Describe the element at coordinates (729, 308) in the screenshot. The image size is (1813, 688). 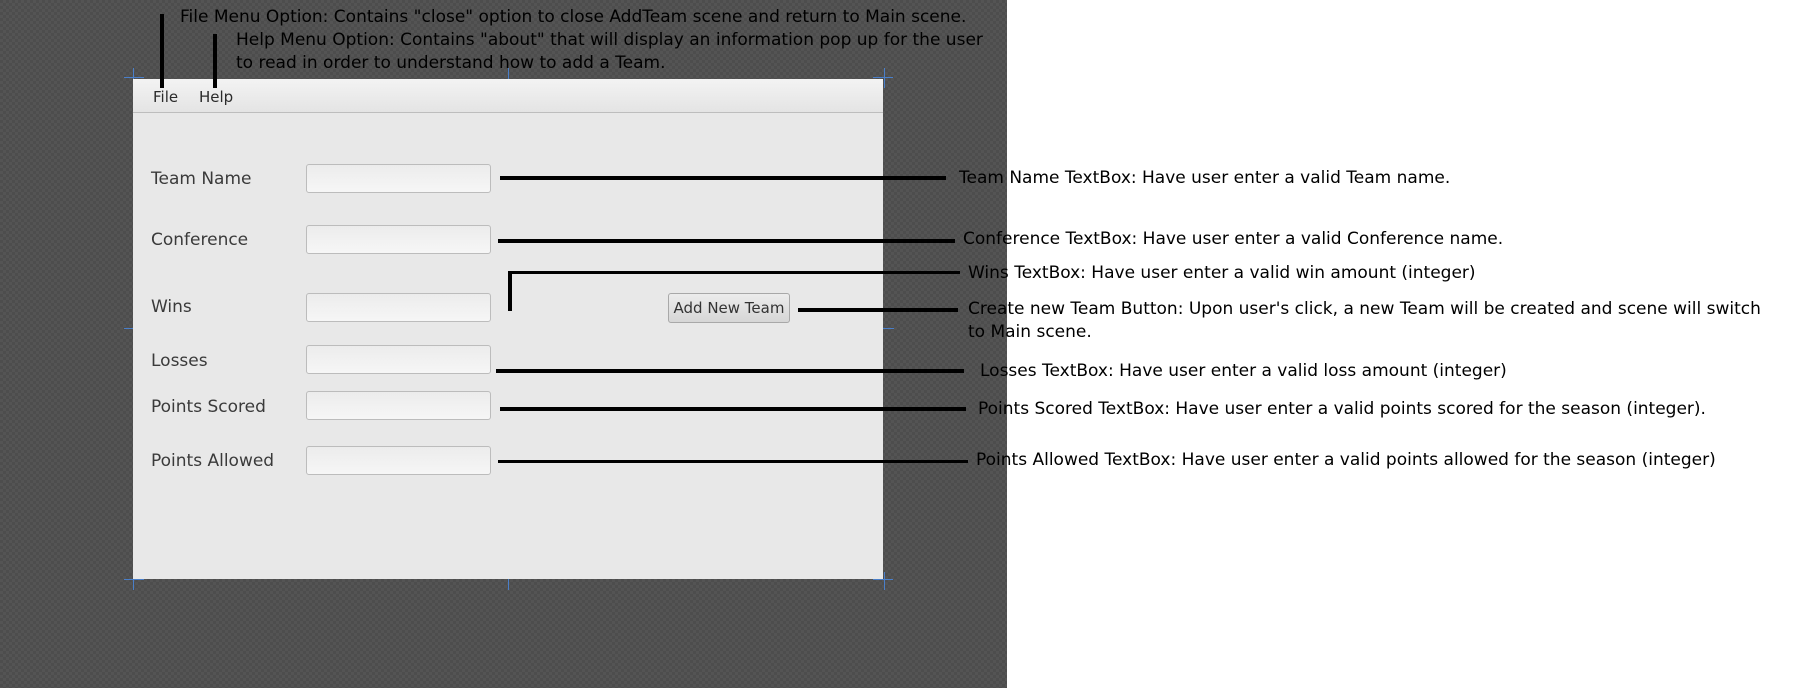
I see `add-new-team-button: Add New Team` at that location.